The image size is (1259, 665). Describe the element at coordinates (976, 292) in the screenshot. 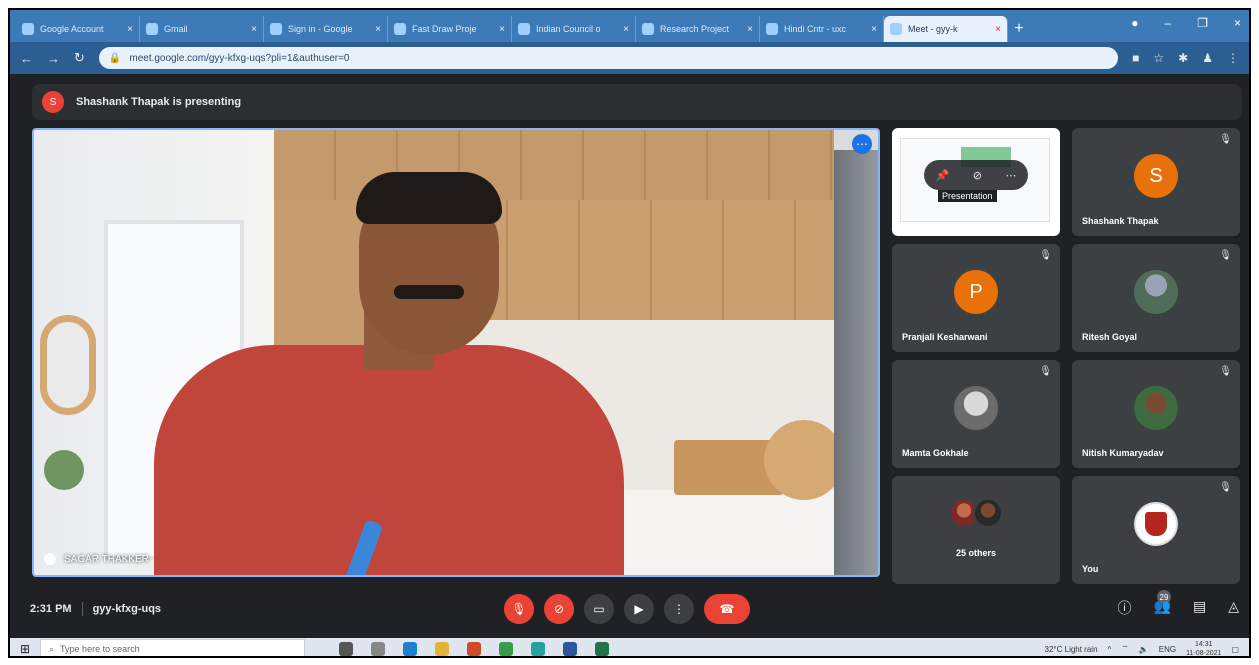

I see `avatar: P` at that location.